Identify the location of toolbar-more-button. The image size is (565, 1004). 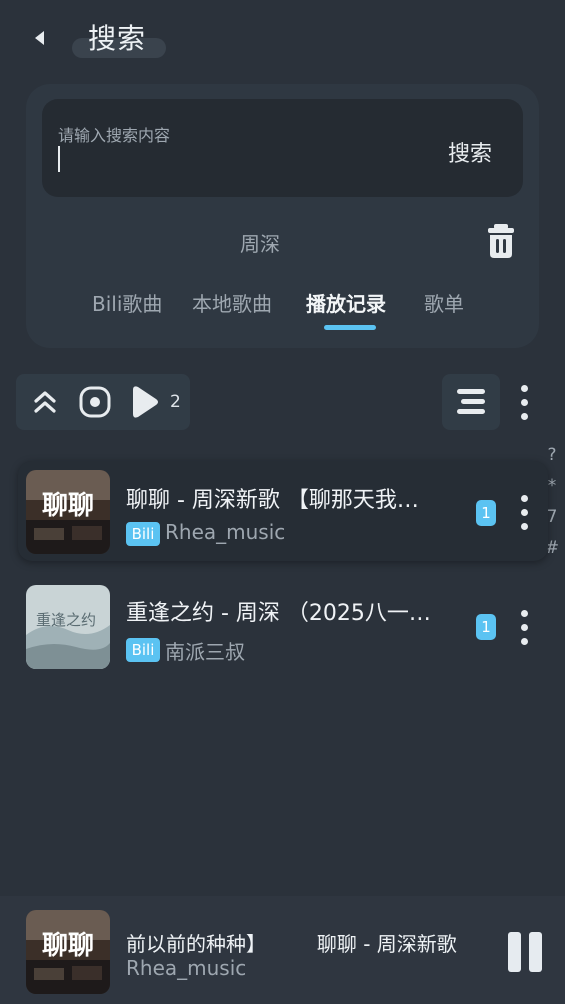
(524, 402).